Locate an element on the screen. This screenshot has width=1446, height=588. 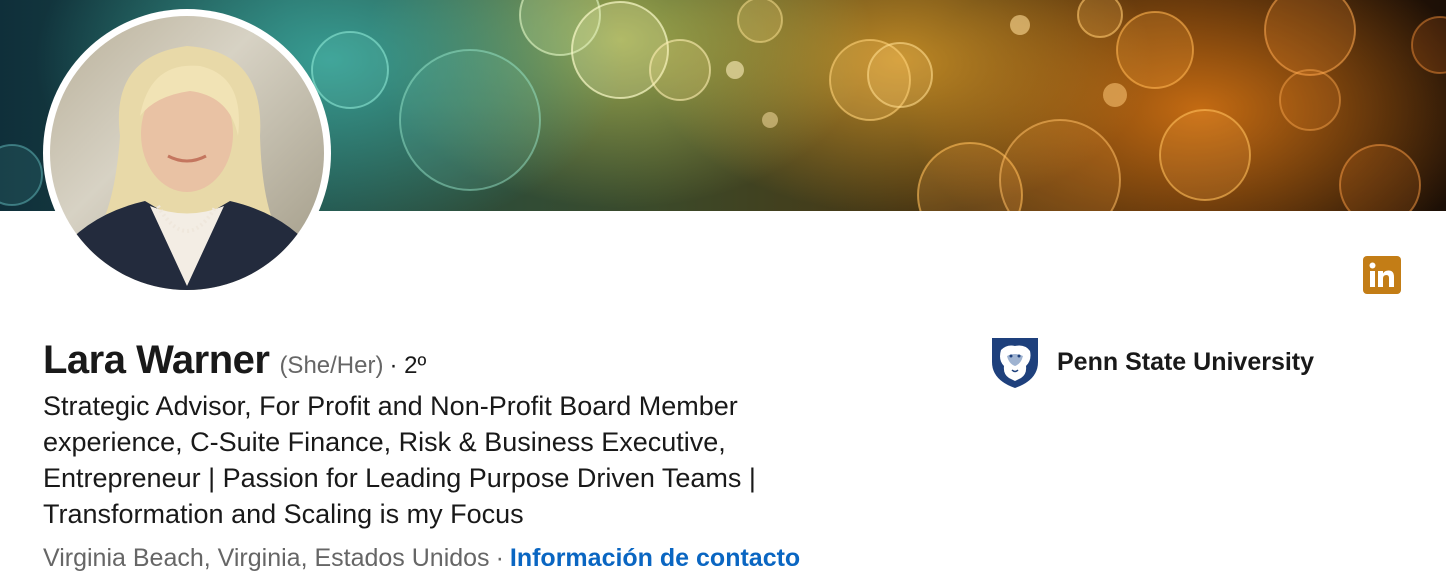
person-portrait-icon is located at coordinates (187, 168).